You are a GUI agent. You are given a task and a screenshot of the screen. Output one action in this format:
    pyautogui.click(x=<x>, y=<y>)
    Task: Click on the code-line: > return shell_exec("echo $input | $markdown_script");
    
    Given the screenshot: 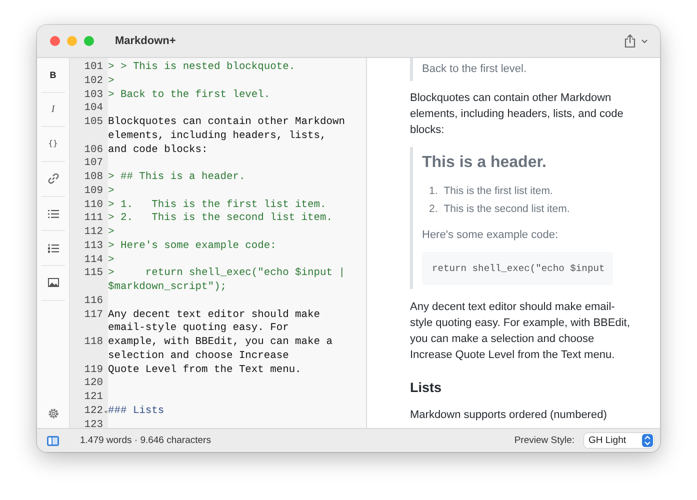 What is the action you would take?
    pyautogui.click(x=227, y=281)
    